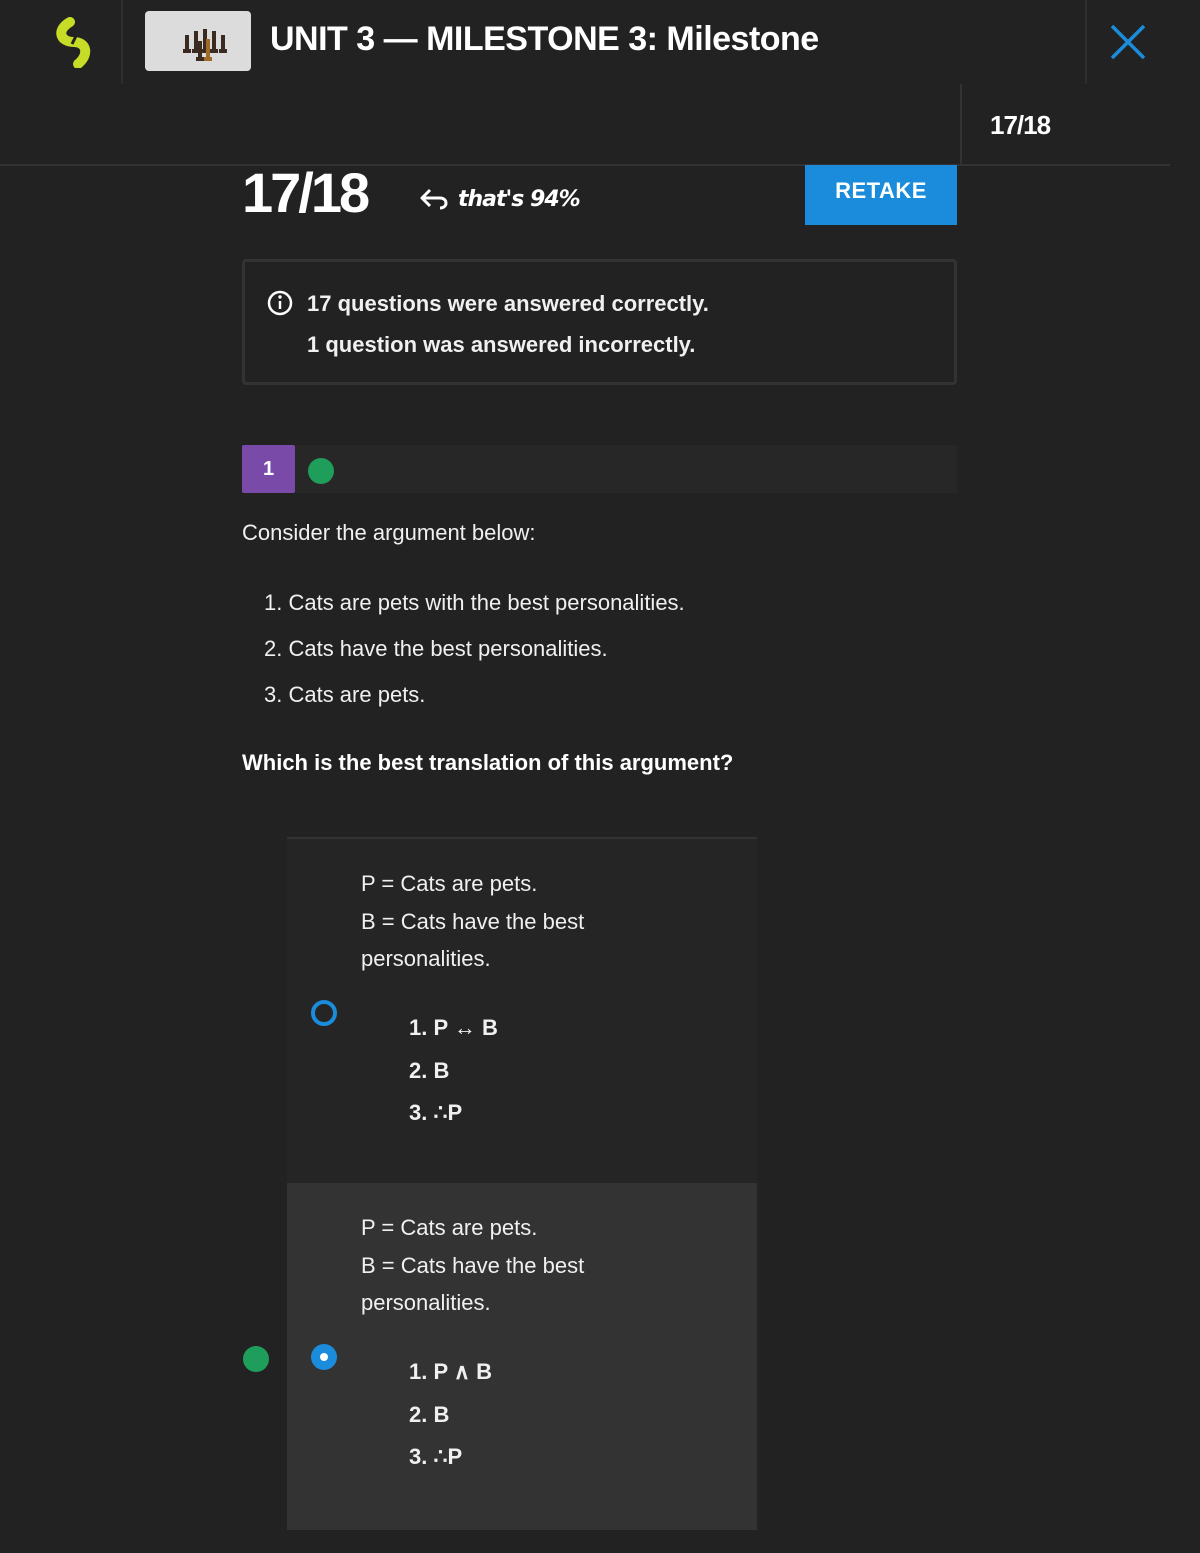 The height and width of the screenshot is (1553, 1200). What do you see at coordinates (434, 199) in the screenshot?
I see `curved-arrow-icon` at bounding box center [434, 199].